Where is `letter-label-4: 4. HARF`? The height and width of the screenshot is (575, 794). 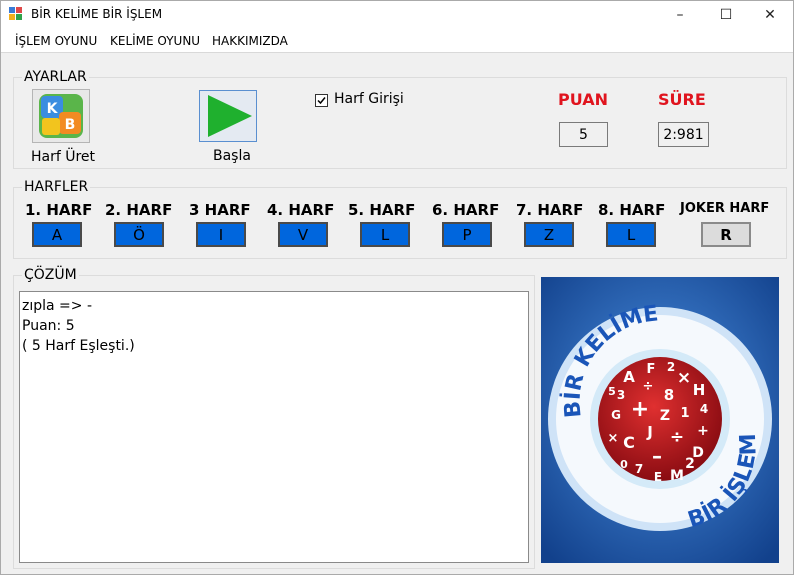
letter-label-4: 4. HARF is located at coordinates (301, 210).